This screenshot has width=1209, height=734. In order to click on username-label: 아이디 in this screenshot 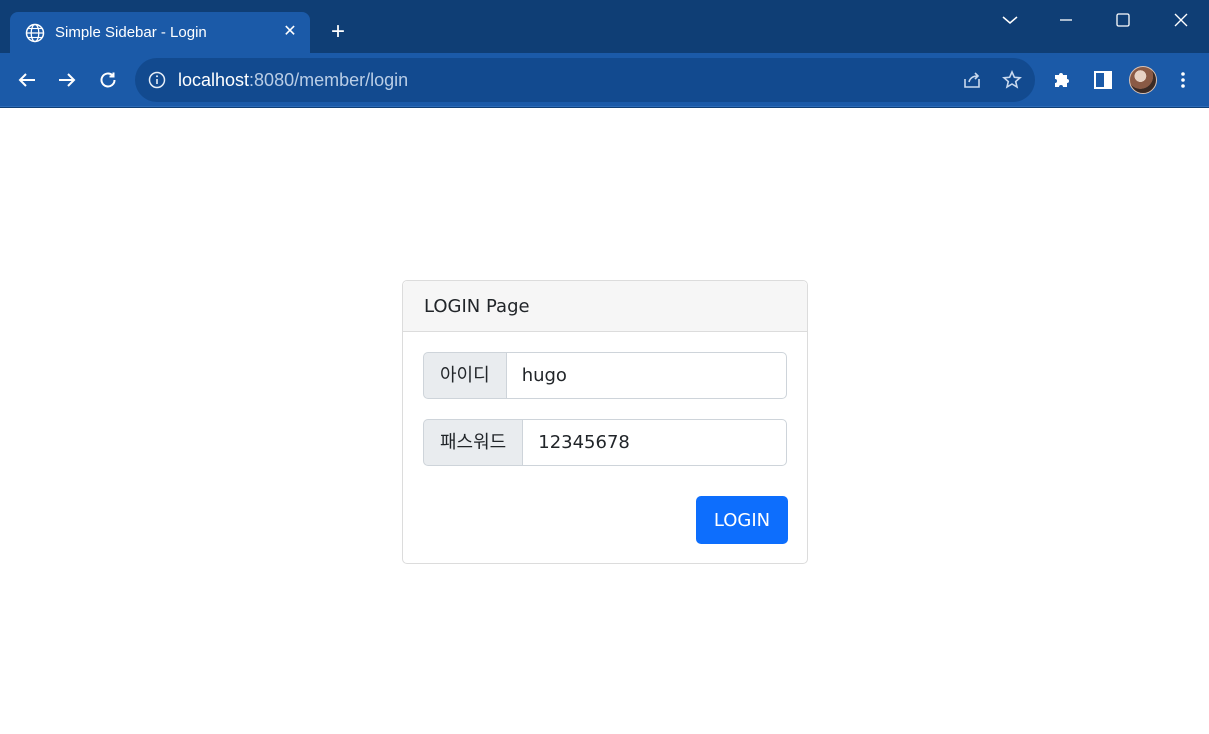, I will do `click(464, 375)`.